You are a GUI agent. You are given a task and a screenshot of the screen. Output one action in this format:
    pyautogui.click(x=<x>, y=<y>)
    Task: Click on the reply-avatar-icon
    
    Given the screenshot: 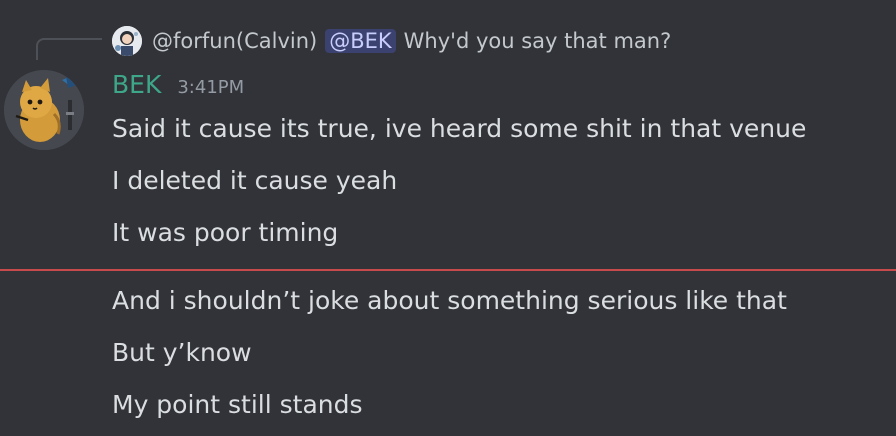 What is the action you would take?
    pyautogui.click(x=127, y=41)
    